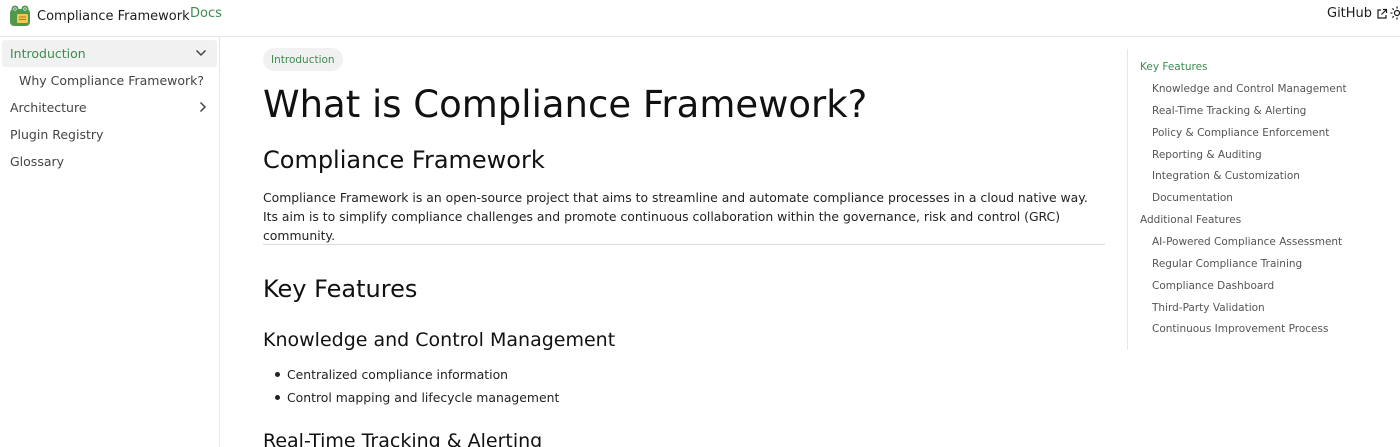  I want to click on breadcrumb-badge: Introduction, so click(303, 59).